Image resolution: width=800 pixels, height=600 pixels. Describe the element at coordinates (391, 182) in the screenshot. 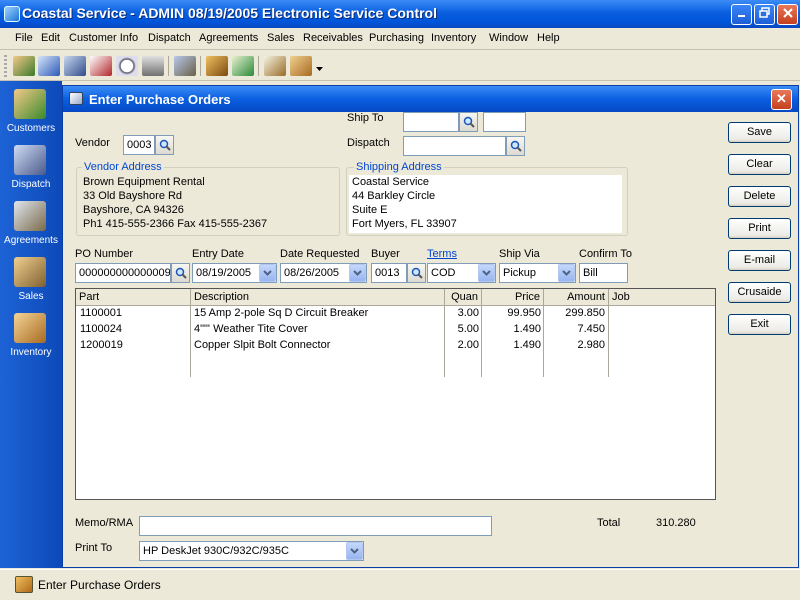

I see `shipping-address-line: Coastal Service` at that location.